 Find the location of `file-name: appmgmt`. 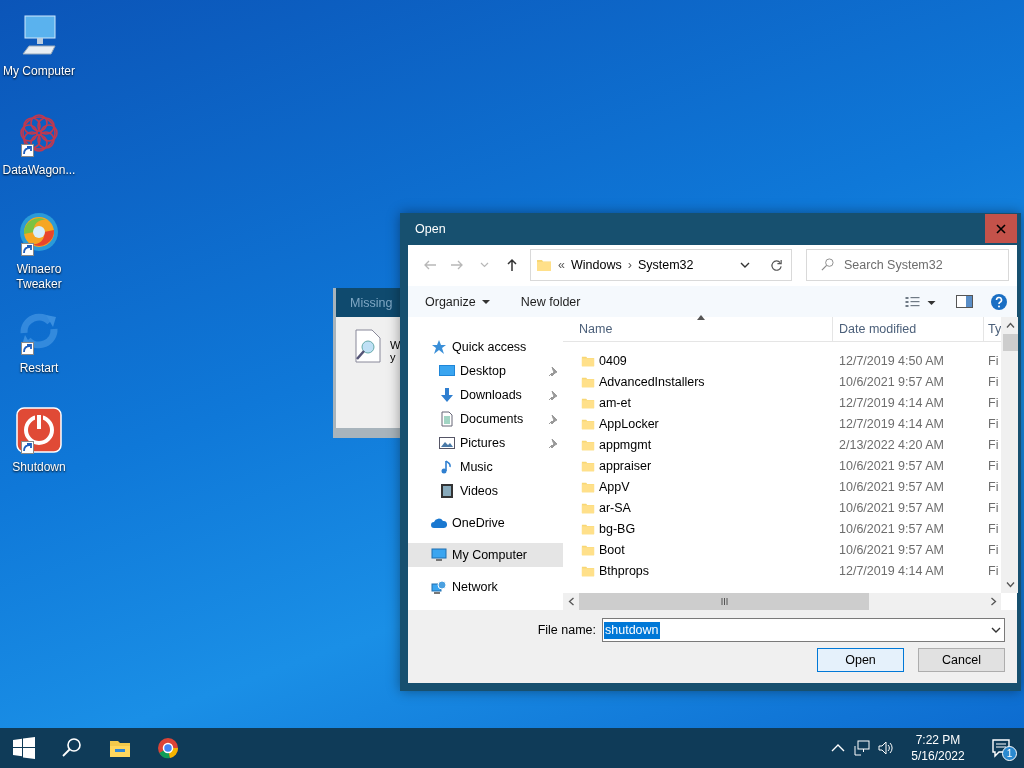

file-name: appmgmt is located at coordinates (625, 444).